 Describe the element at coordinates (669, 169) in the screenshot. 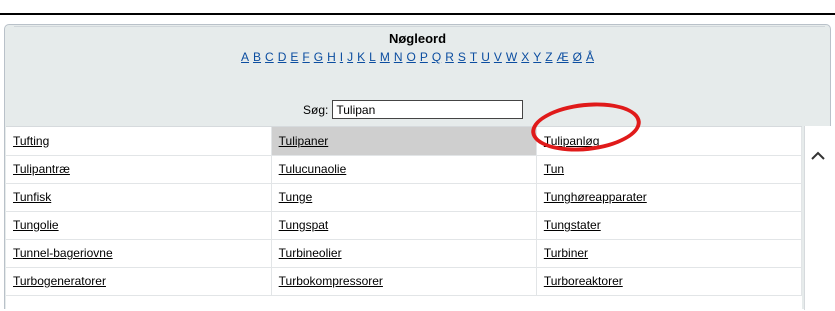

I see `keyword-cell: Tun` at that location.